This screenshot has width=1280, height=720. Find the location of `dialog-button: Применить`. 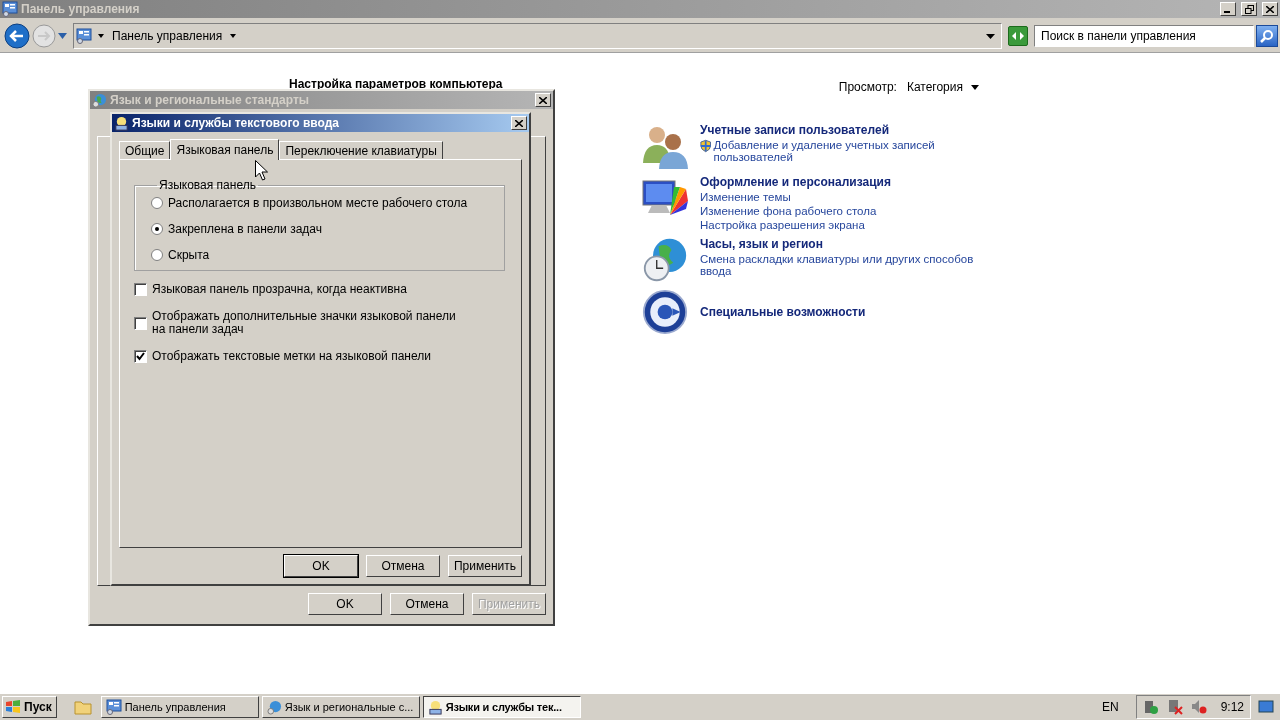

dialog-button: Применить is located at coordinates (485, 566).